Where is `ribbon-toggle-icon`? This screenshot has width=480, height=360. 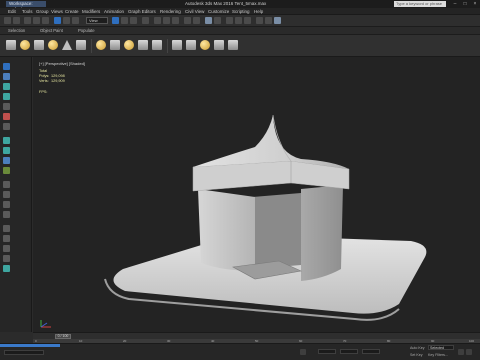 ribbon-toggle-icon is located at coordinates (217, 20).